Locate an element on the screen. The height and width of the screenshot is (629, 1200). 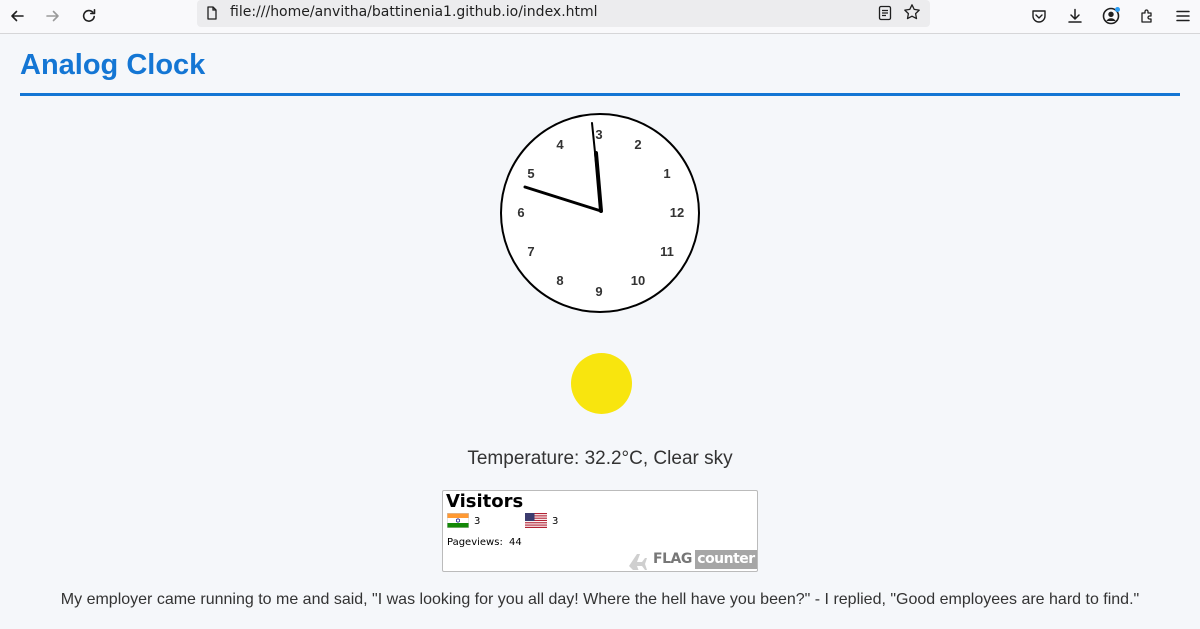
title-underline is located at coordinates (600, 94).